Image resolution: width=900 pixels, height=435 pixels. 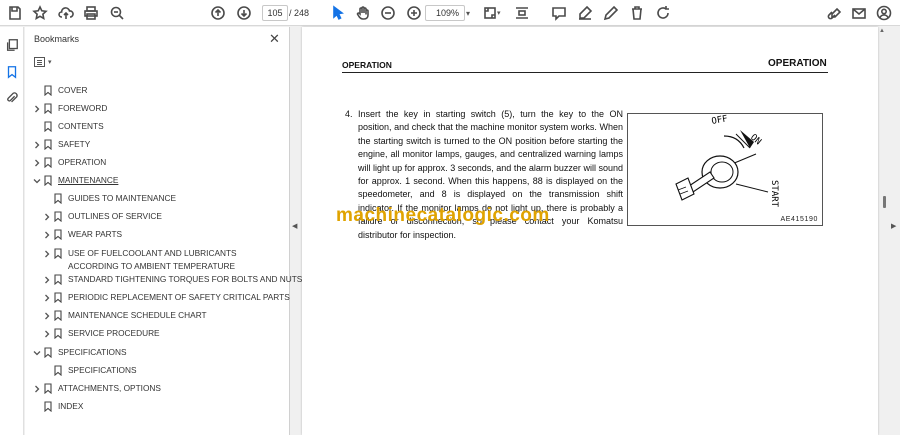 What do you see at coordinates (274, 39) in the screenshot?
I see `close-panel-icon: ✕` at bounding box center [274, 39].